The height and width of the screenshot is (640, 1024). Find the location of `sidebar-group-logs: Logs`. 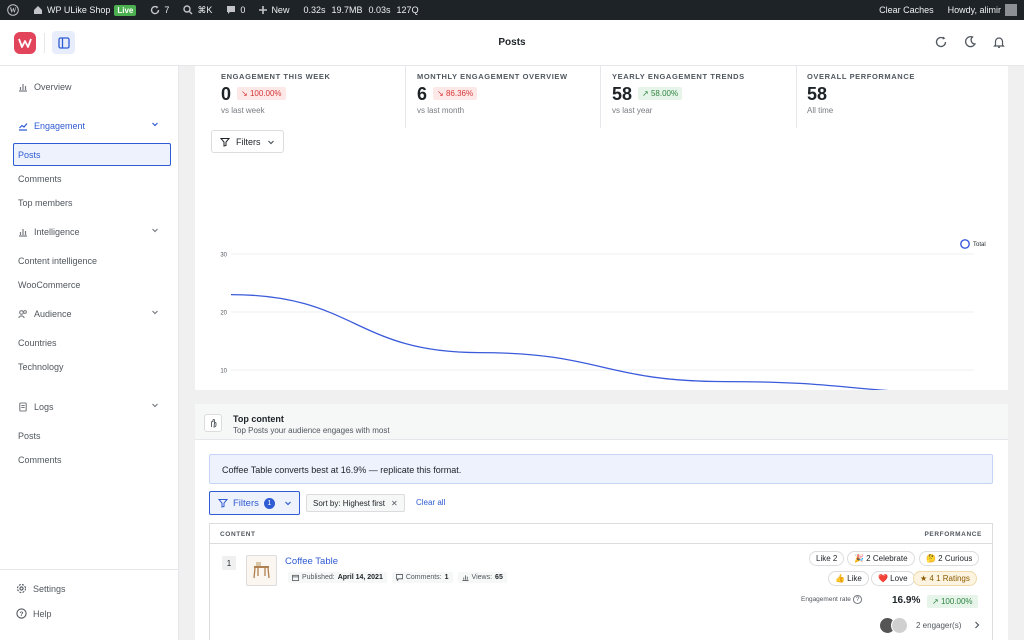

sidebar-group-logs: Logs is located at coordinates (88, 407).